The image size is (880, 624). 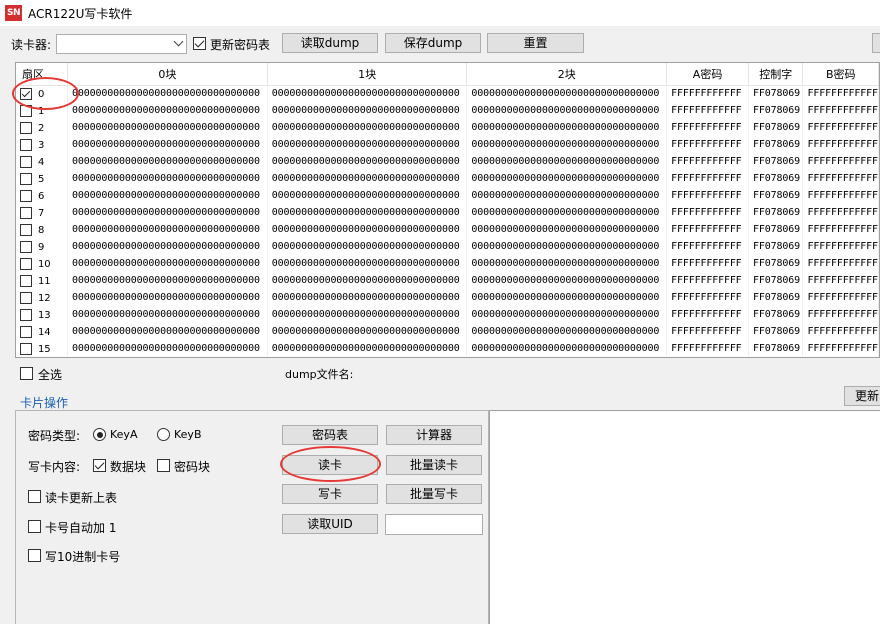 I want to click on sector-cell: 10, so click(x=42, y=263).